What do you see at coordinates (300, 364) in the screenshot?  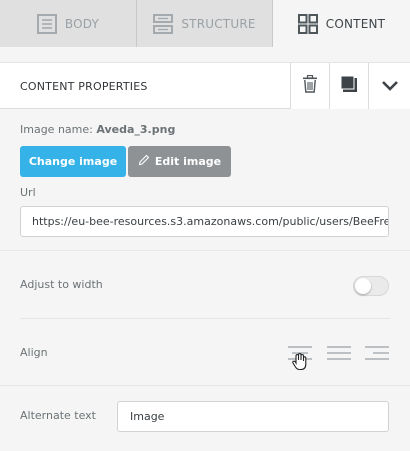 I see `hand-cursor-icon` at bounding box center [300, 364].